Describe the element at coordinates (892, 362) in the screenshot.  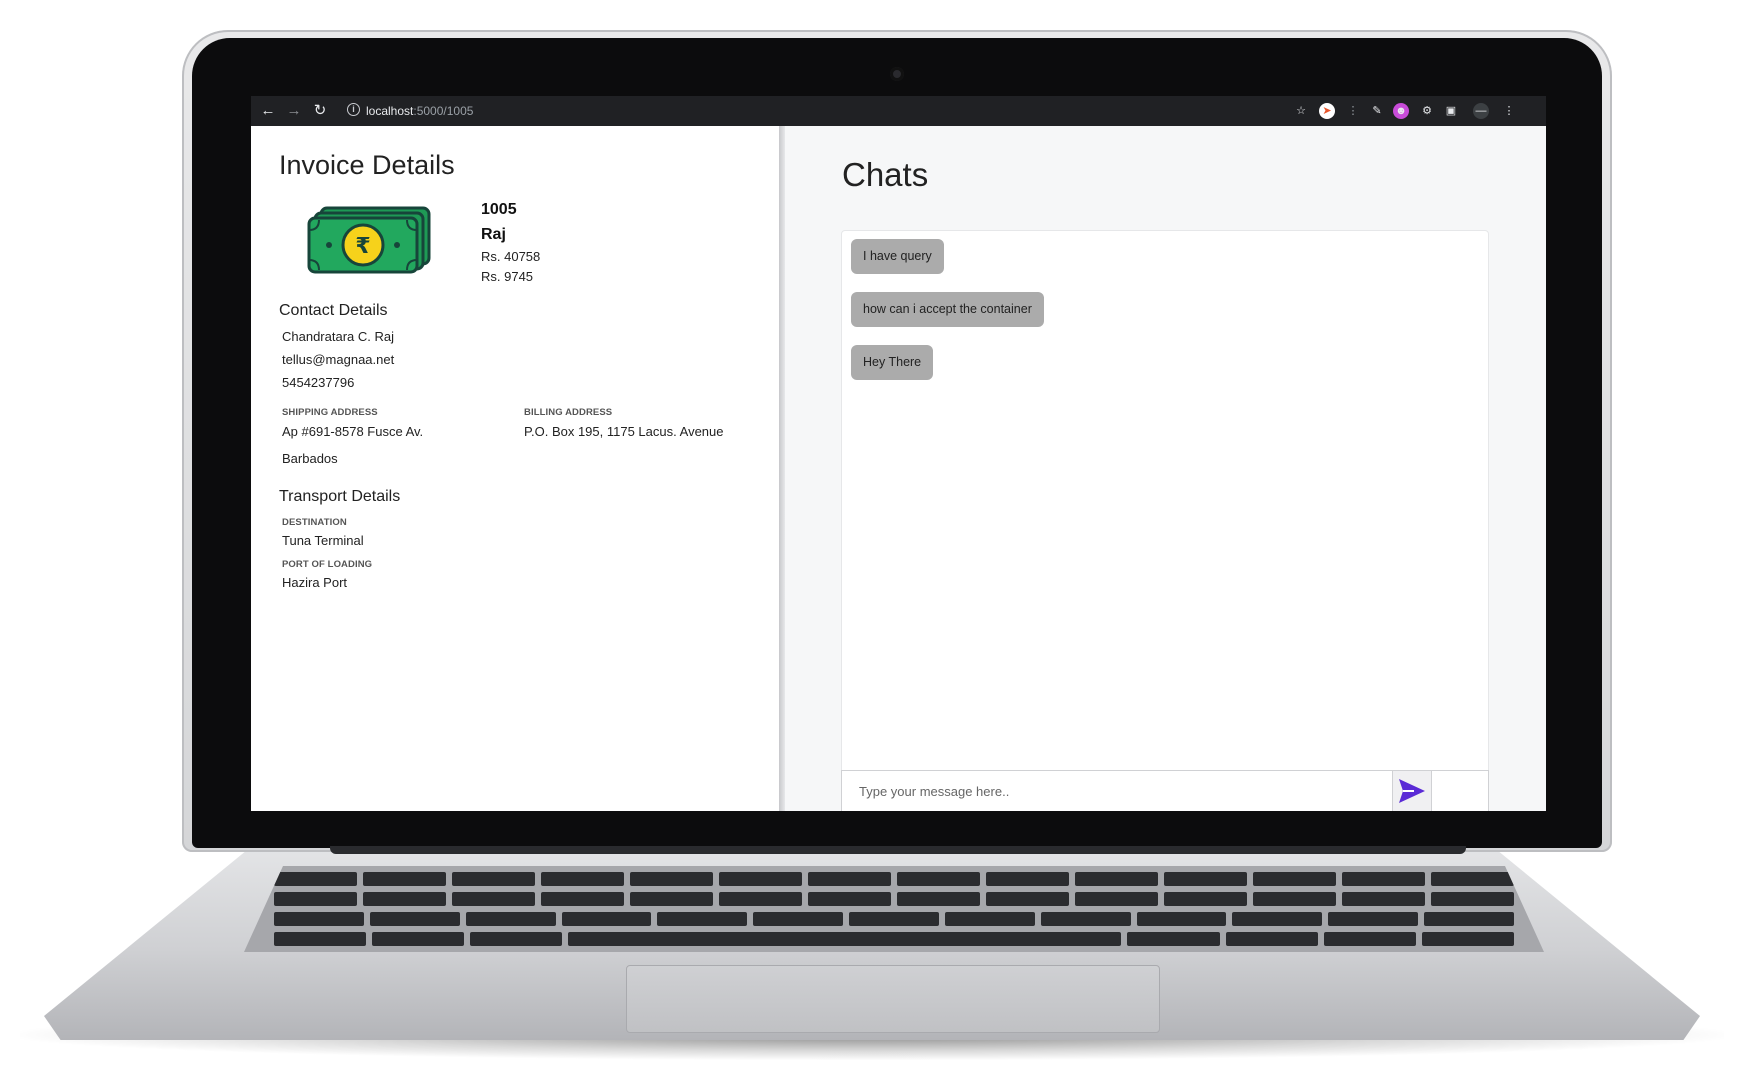
I see `chat-message: Hey There` at that location.